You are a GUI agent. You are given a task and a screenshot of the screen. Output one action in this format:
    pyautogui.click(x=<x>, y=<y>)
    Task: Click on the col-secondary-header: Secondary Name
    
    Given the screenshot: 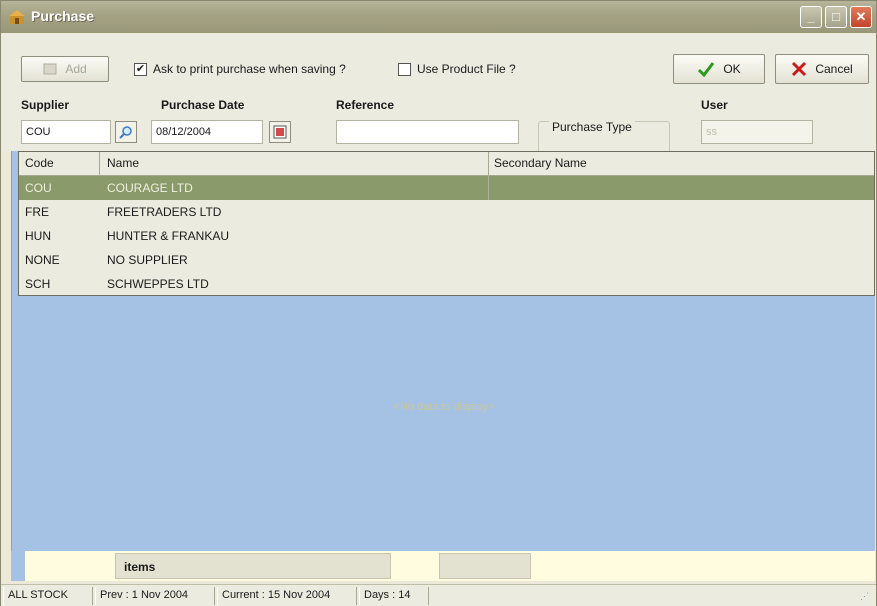 What is the action you would take?
    pyautogui.click(x=540, y=163)
    